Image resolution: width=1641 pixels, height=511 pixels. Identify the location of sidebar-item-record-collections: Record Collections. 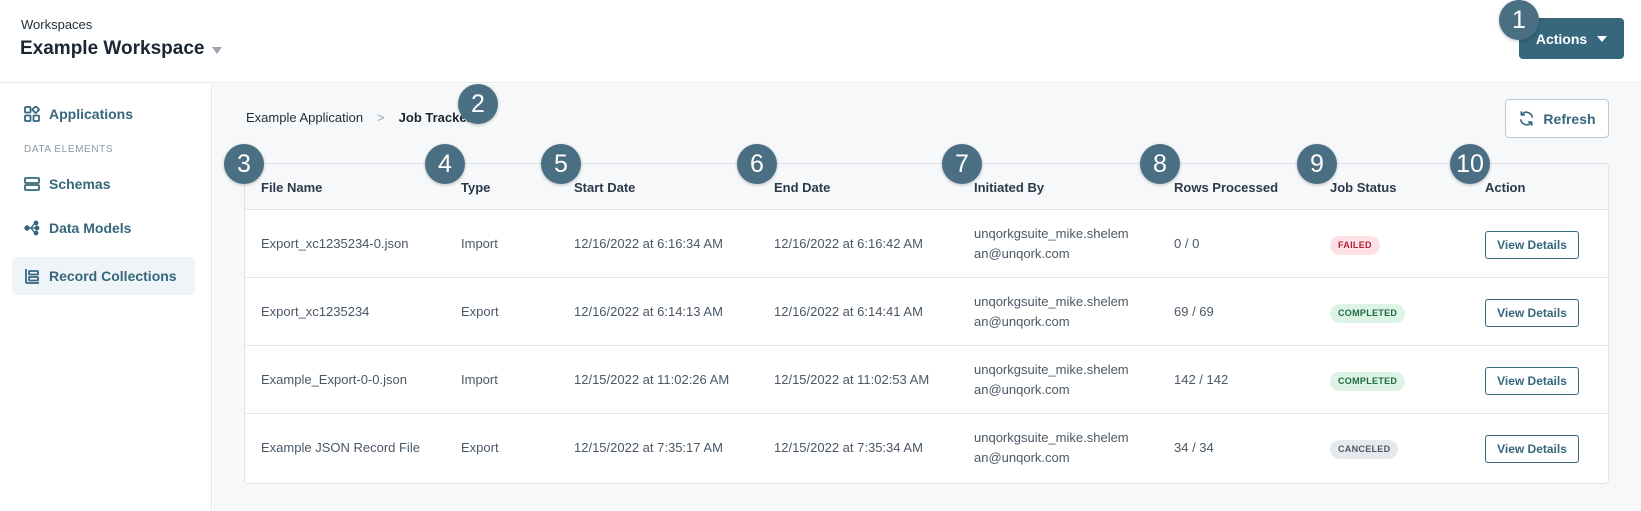
(103, 276).